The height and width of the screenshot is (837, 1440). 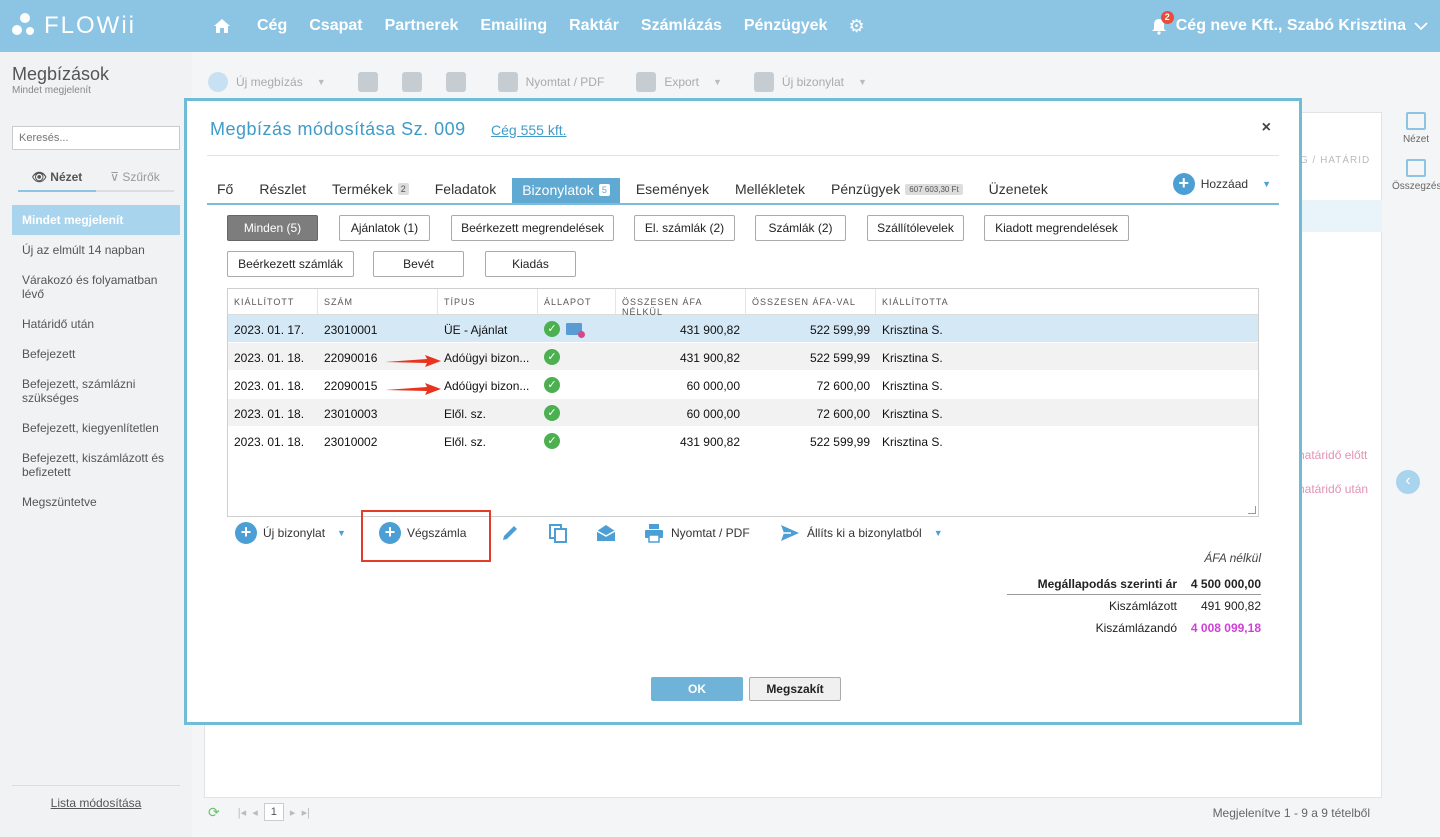 What do you see at coordinates (351, 414) in the screenshot?
I see `cell-number: 23010003` at bounding box center [351, 414].